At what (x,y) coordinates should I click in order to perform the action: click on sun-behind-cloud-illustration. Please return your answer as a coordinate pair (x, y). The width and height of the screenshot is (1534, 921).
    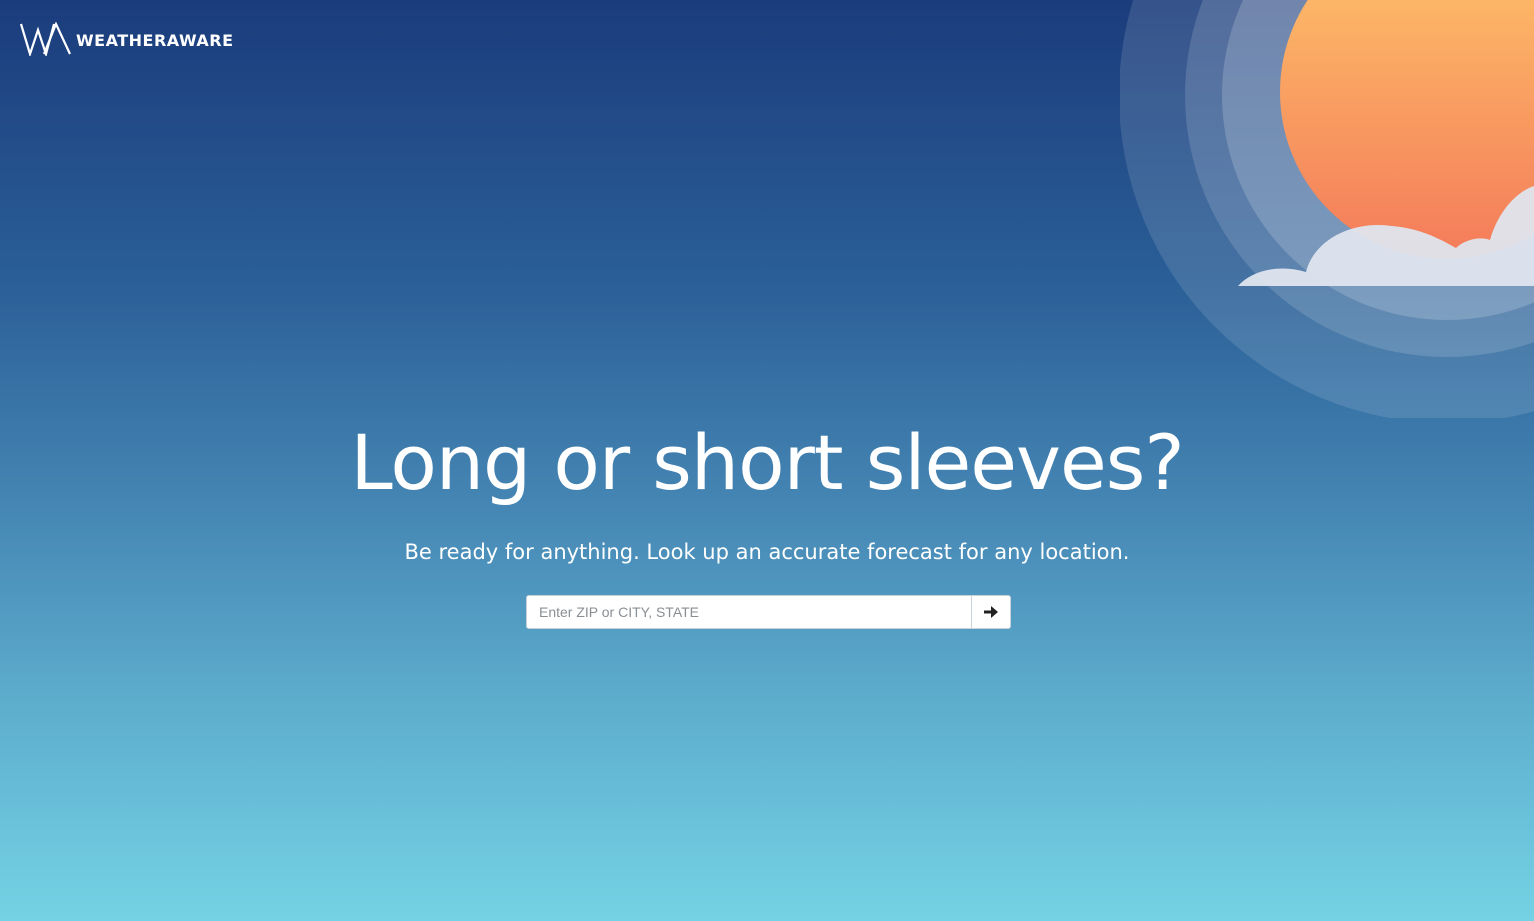
    Looking at the image, I should click on (1327, 209).